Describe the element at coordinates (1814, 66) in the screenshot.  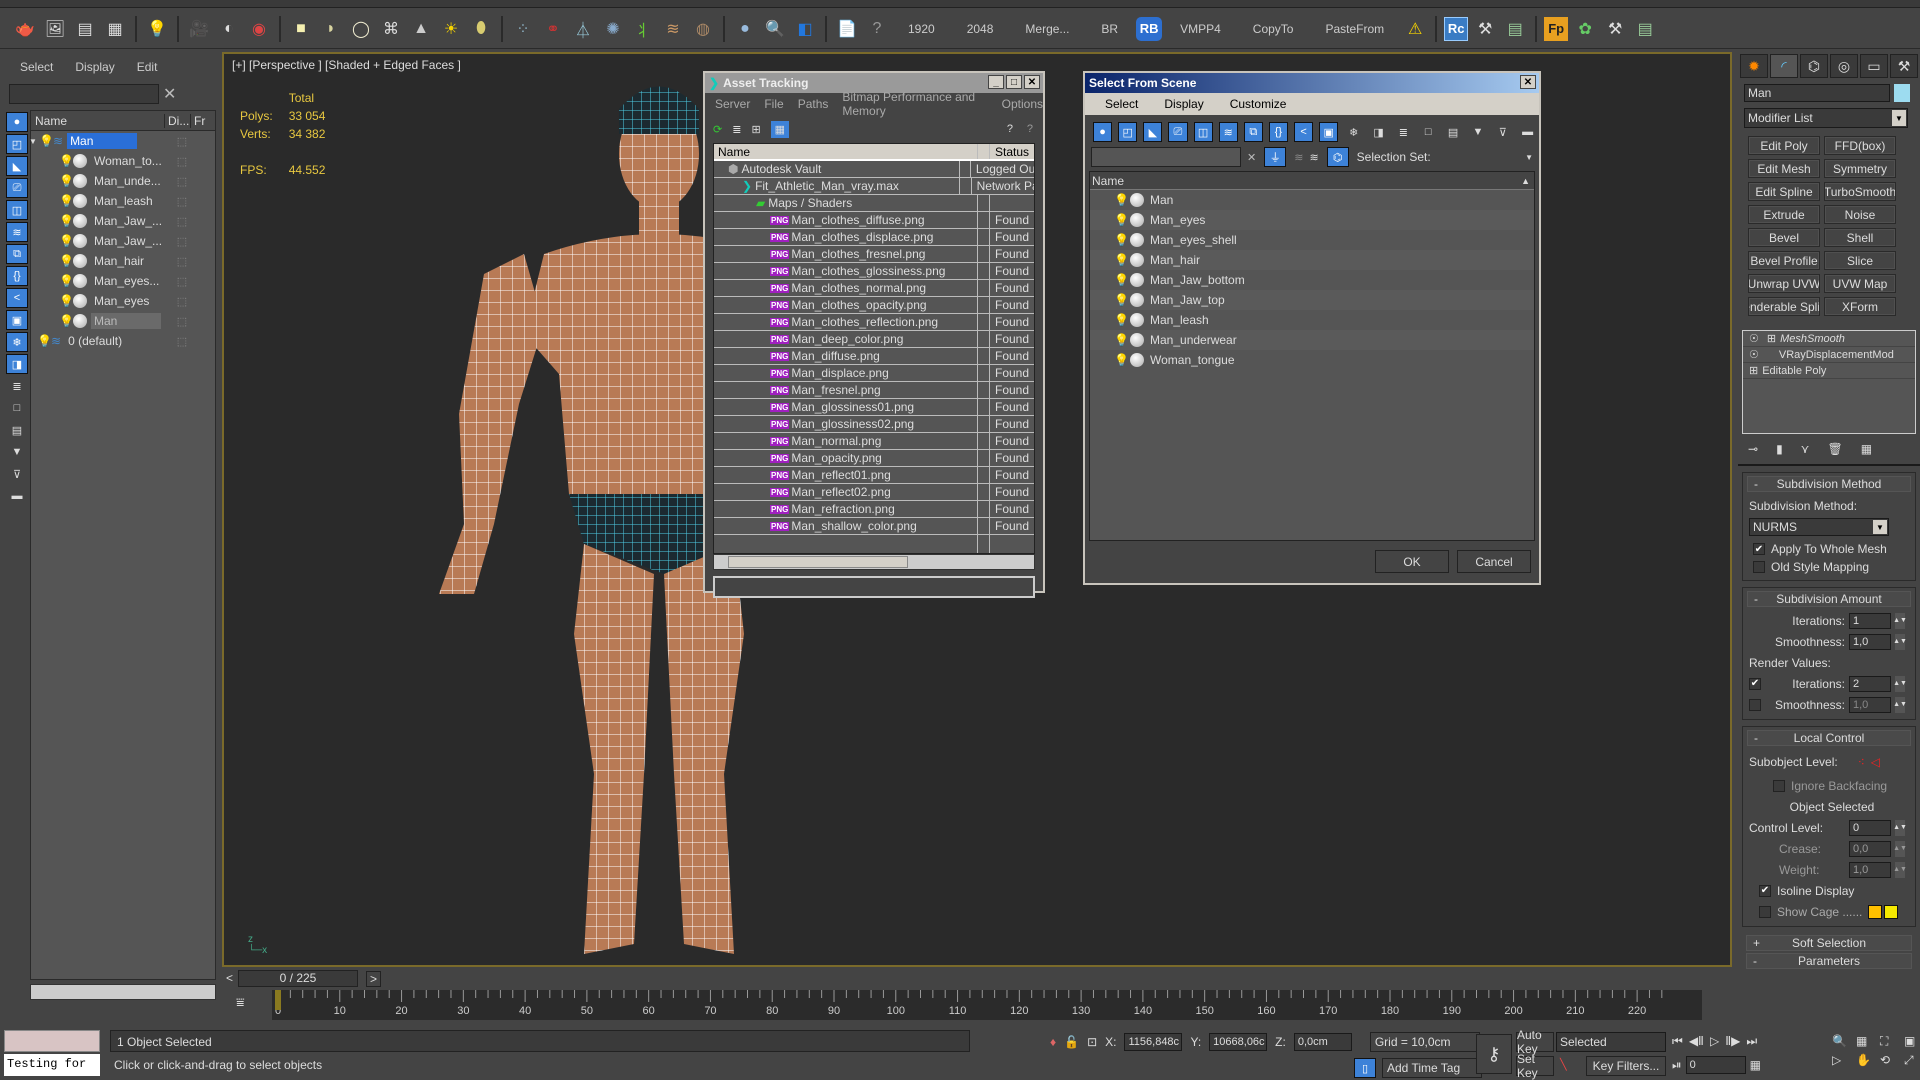
I see `hierarchy-tab-icon: ⌬` at that location.